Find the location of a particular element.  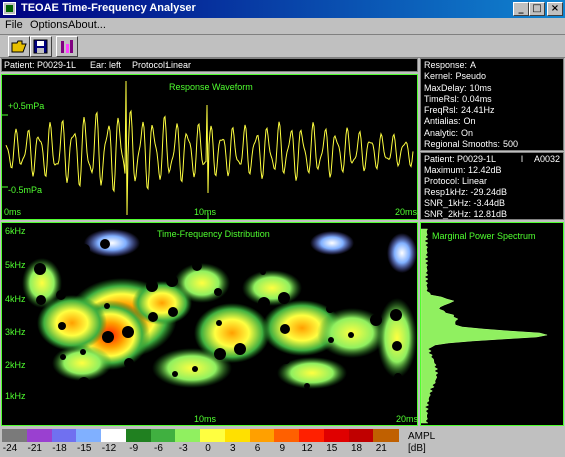

marginal-panel: Marginal Power Spectrum is located at coordinates (492, 324).